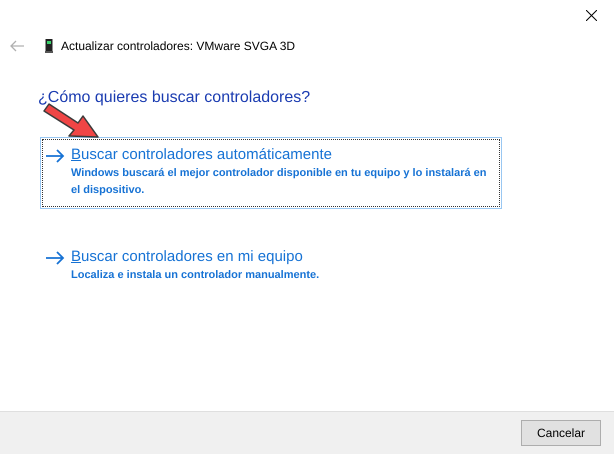 This screenshot has height=454, width=614. What do you see at coordinates (178, 46) in the screenshot?
I see `window-title: Actualizar controladores: VMware SVGA 3D` at bounding box center [178, 46].